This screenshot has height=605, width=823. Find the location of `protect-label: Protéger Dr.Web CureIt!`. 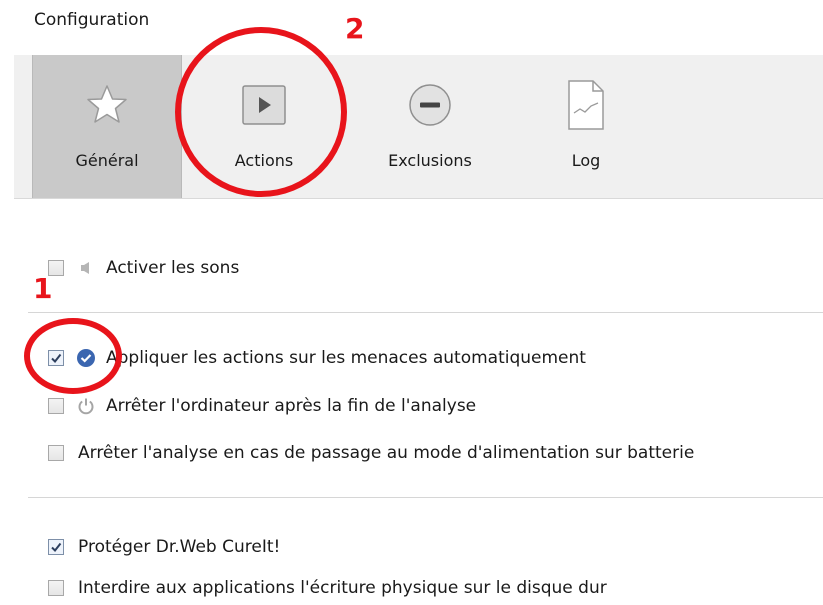

protect-label: Protéger Dr.Web CureIt! is located at coordinates (179, 547).